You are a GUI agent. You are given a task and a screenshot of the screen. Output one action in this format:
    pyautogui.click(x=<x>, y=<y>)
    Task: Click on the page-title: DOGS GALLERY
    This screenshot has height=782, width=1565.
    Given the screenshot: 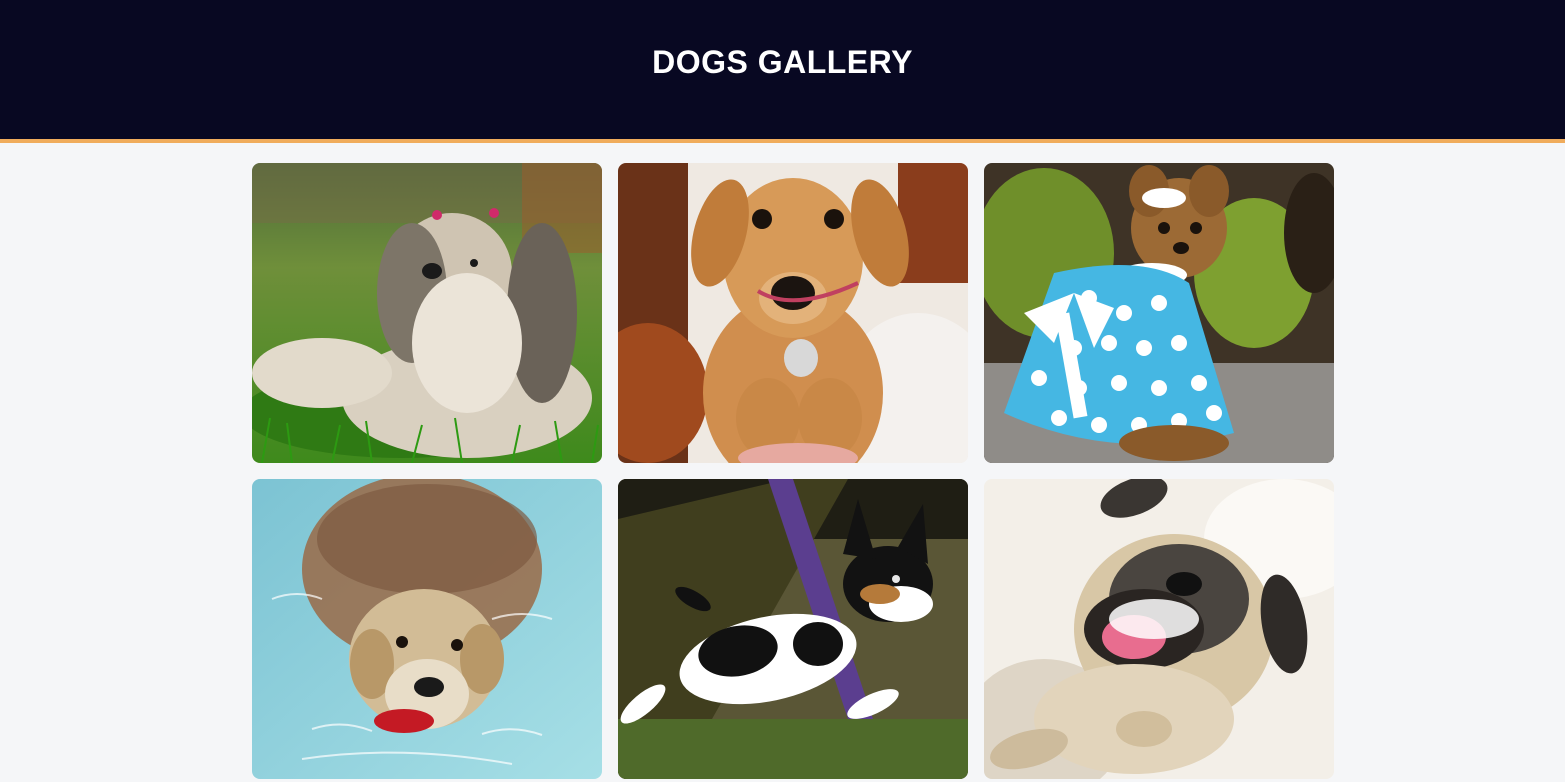 What is the action you would take?
    pyautogui.click(x=782, y=62)
    